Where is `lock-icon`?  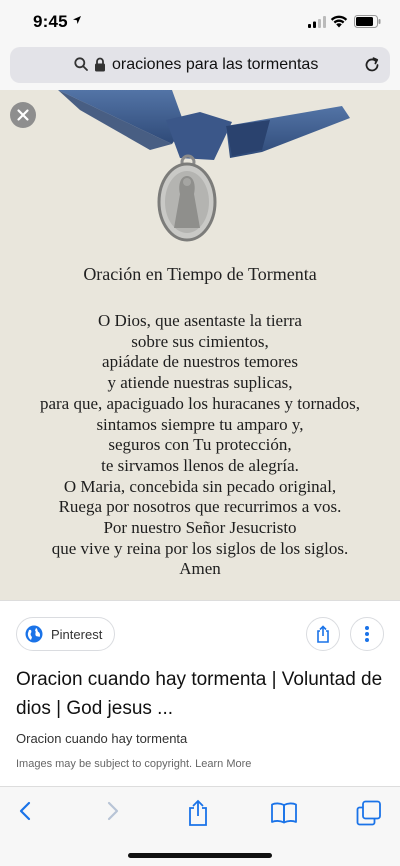 lock-icon is located at coordinates (100, 64).